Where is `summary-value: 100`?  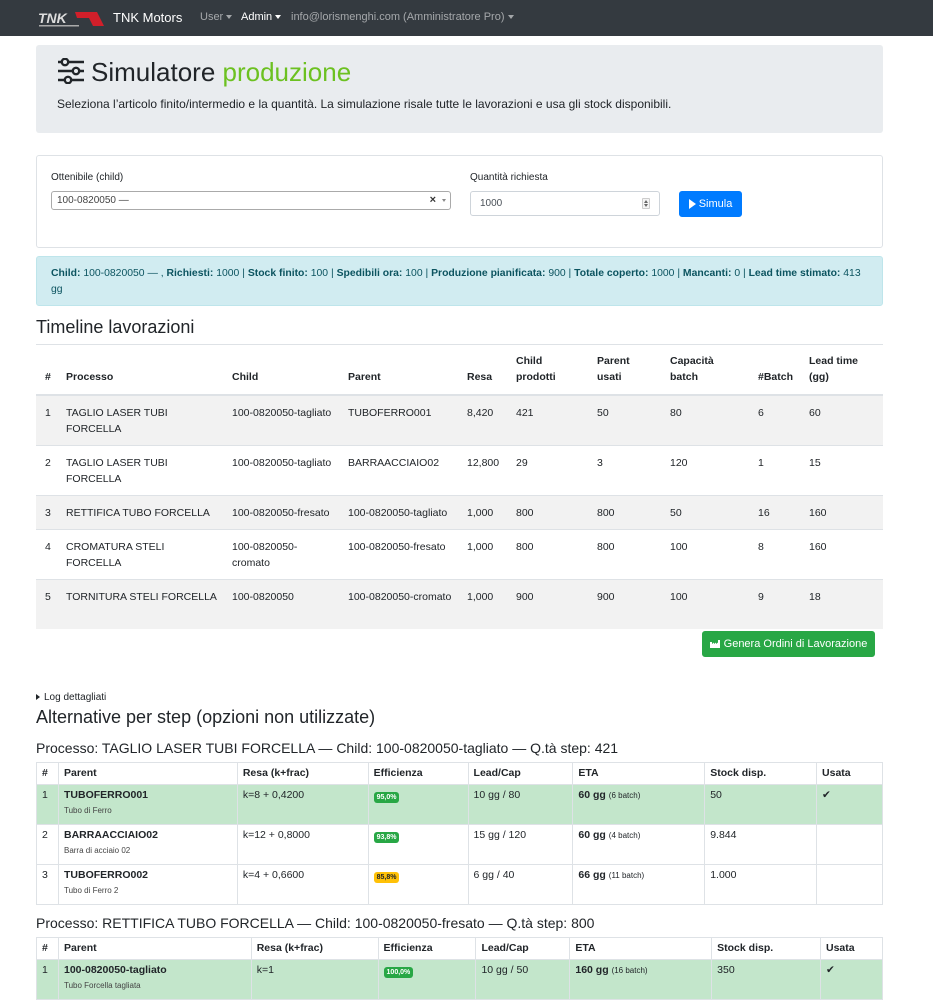
summary-value: 100 is located at coordinates (414, 273).